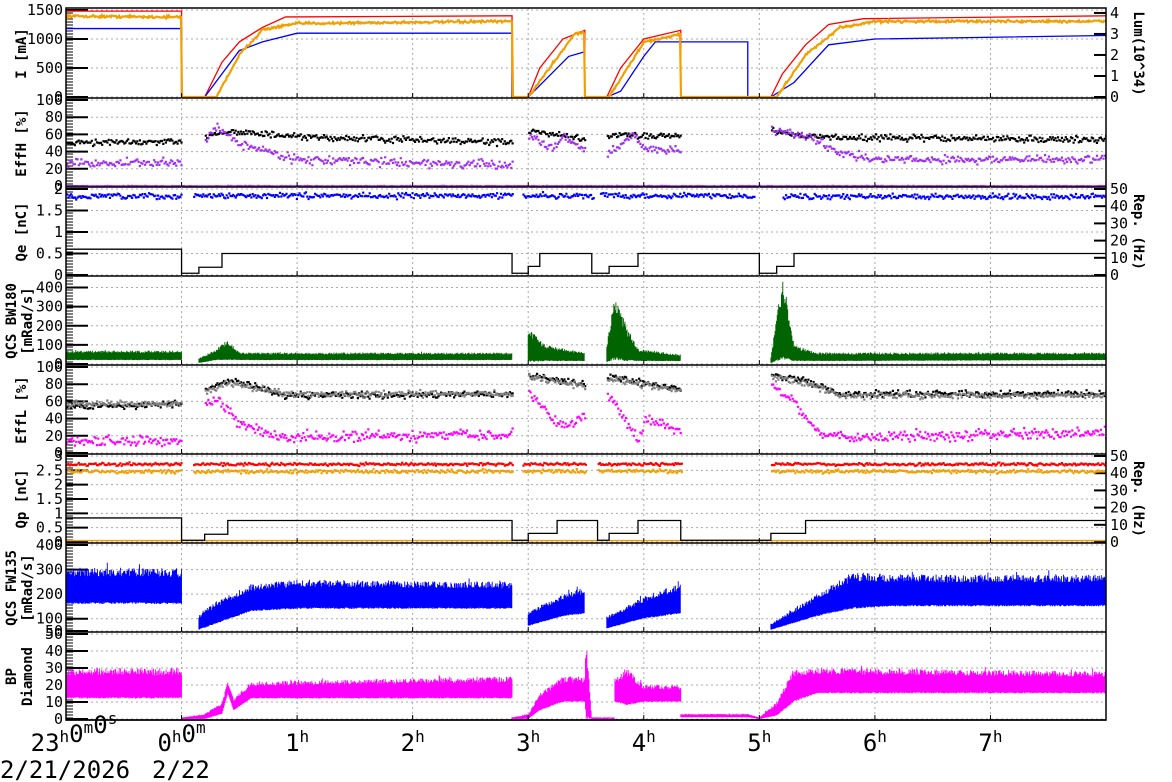 The image size is (1172, 782). I want to click on y-tick-label: 0, so click(58, 719).